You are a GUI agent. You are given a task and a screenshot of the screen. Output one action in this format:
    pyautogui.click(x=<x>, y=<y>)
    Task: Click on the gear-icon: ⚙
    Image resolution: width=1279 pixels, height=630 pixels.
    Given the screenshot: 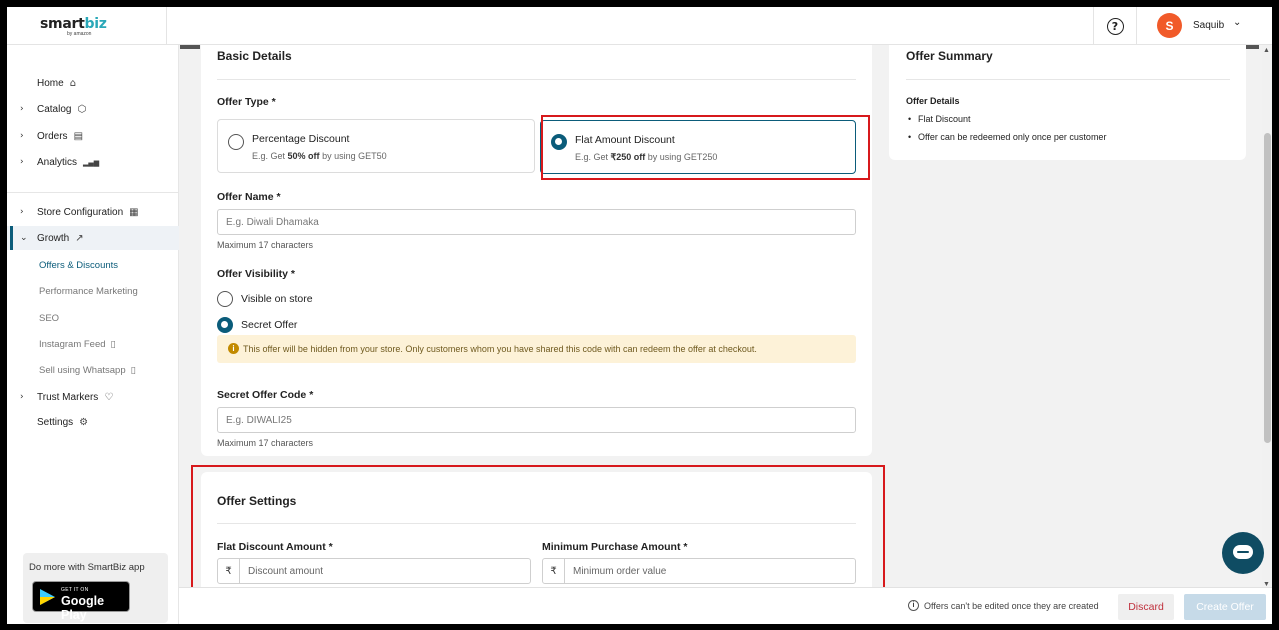 What is the action you would take?
    pyautogui.click(x=84, y=422)
    